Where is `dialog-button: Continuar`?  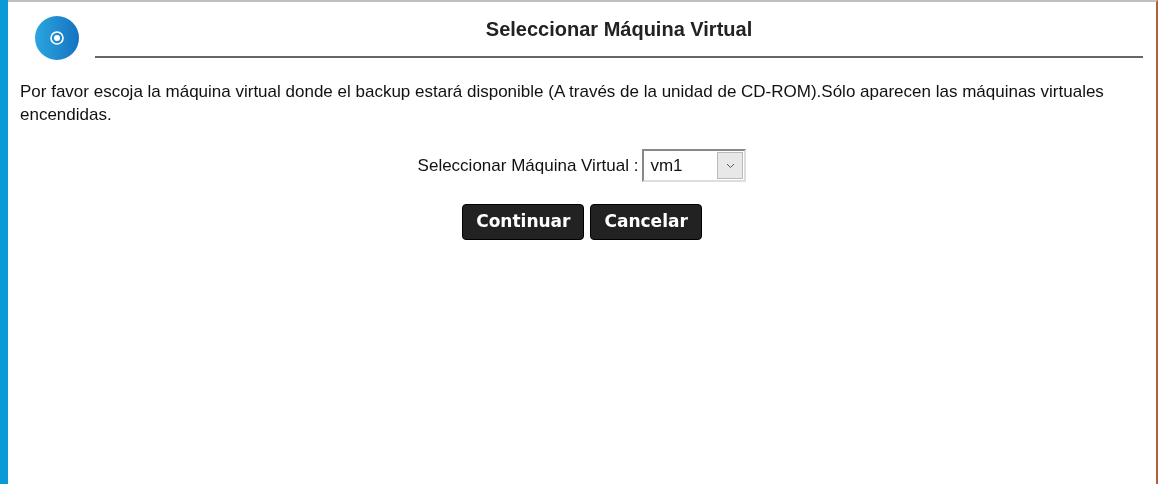 dialog-button: Continuar is located at coordinates (523, 222).